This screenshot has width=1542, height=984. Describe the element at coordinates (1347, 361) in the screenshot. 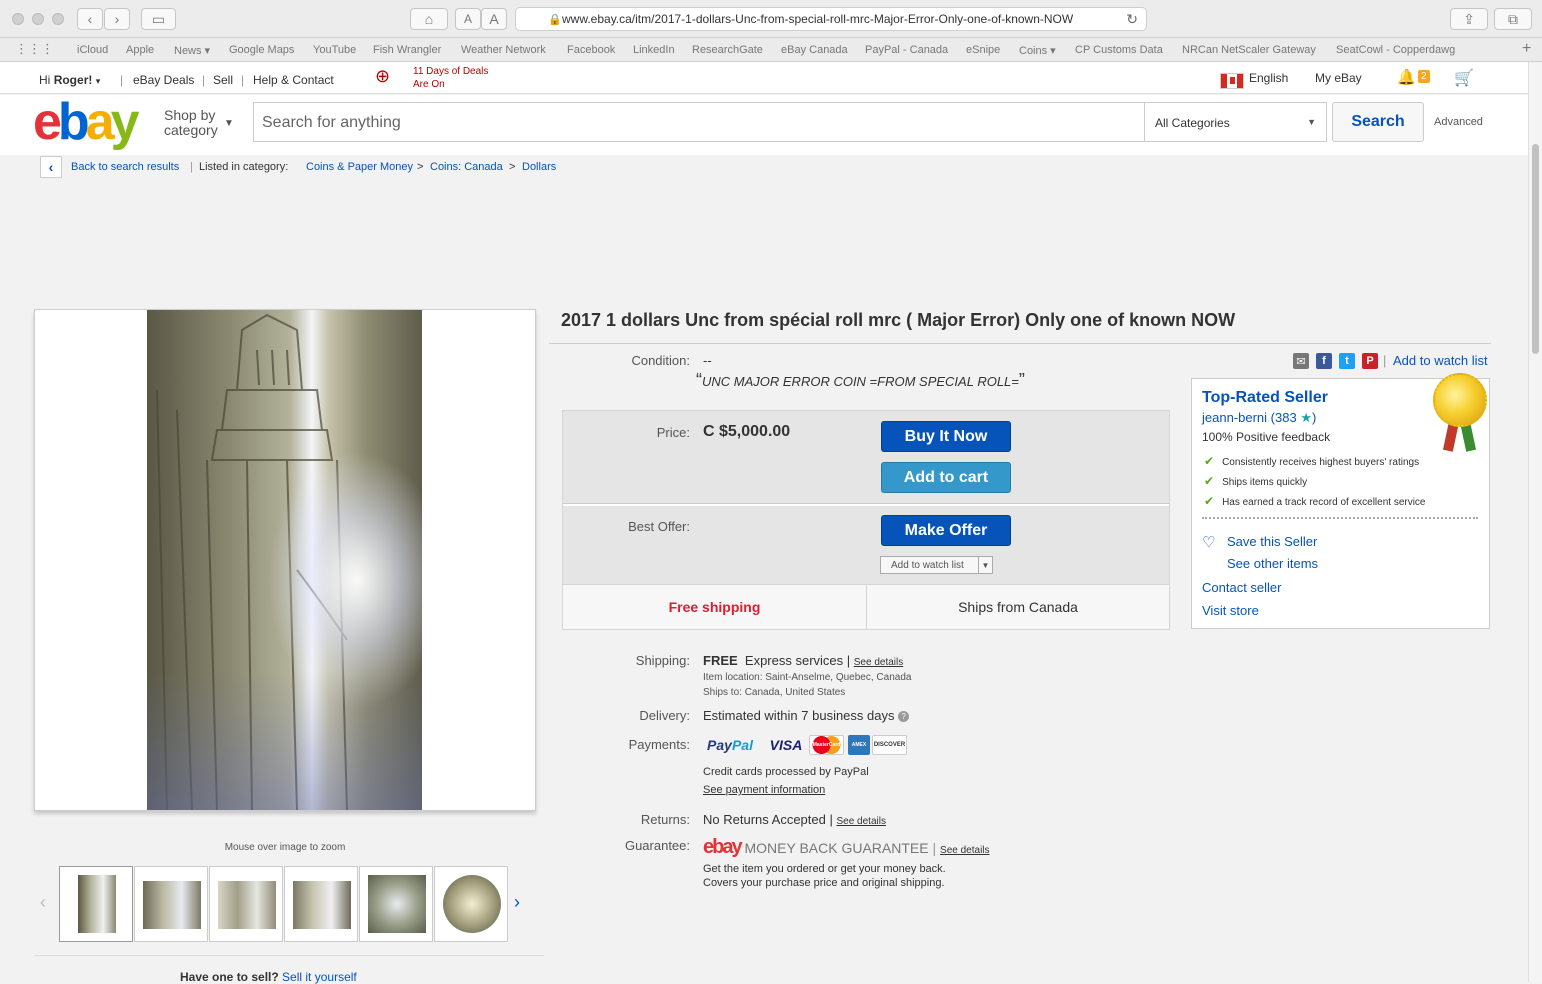

I see `twitter-icon: t` at that location.